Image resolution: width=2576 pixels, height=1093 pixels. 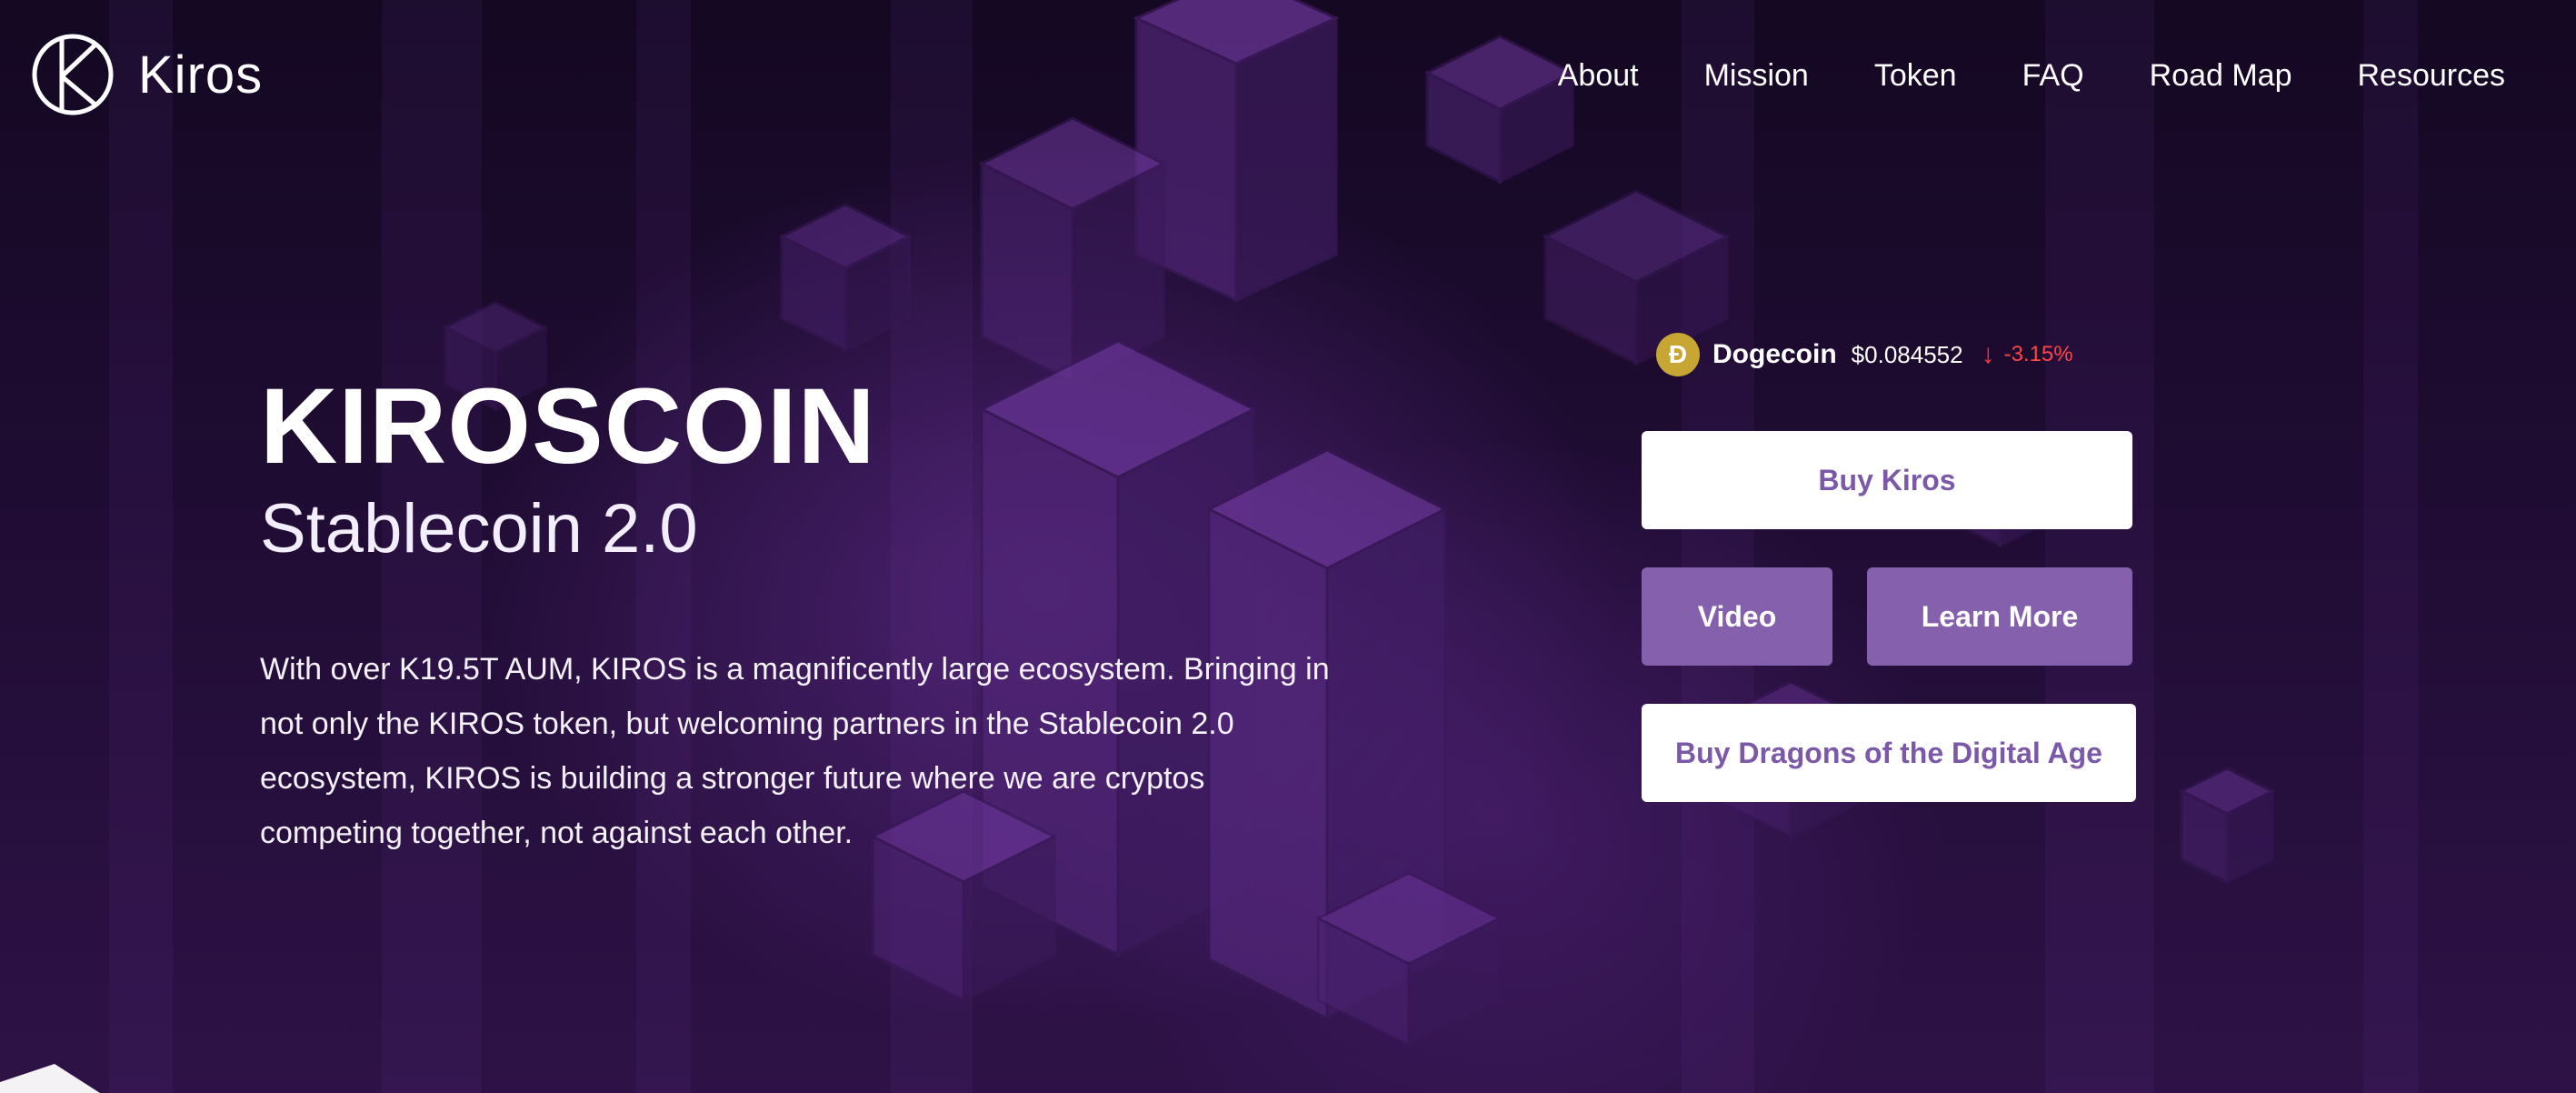 I want to click on down-arrow-icon: ↓, so click(x=1988, y=354).